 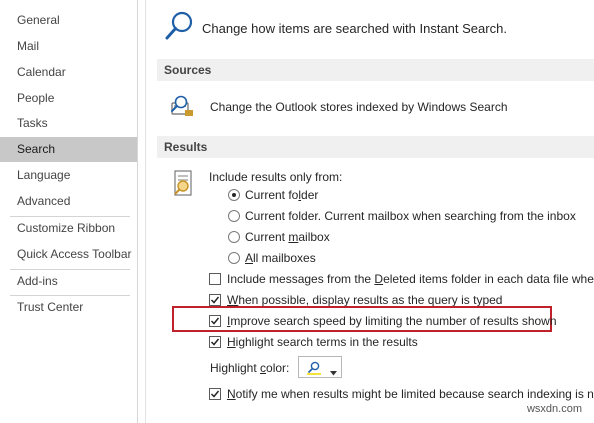 I want to click on radio-current-folder-label: Current folder, so click(x=281, y=195).